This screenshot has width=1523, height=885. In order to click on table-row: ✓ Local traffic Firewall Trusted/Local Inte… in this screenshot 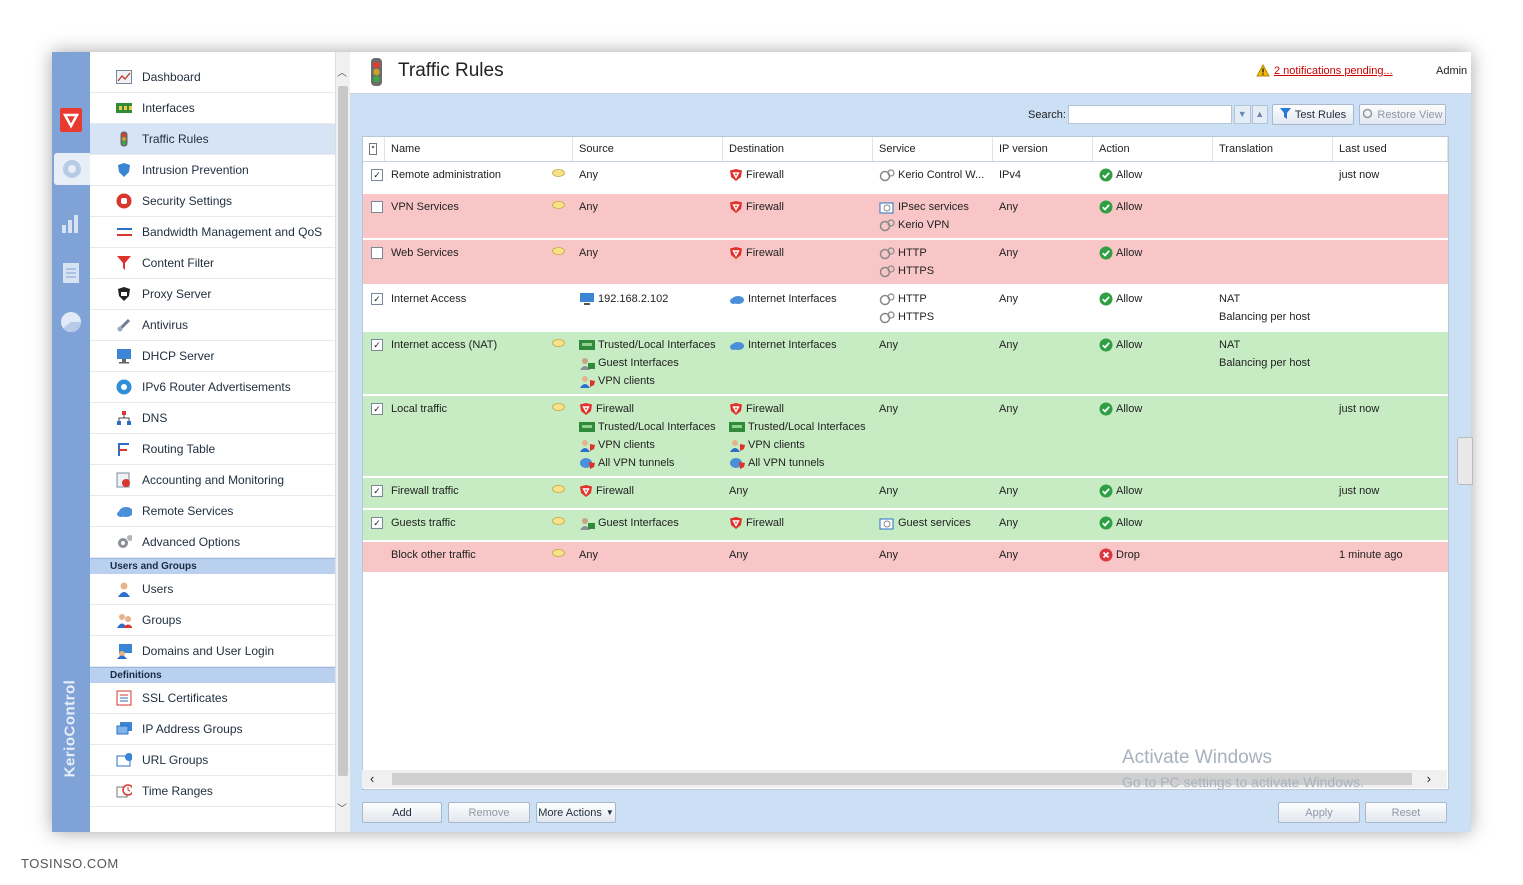, I will do `click(905, 437)`.